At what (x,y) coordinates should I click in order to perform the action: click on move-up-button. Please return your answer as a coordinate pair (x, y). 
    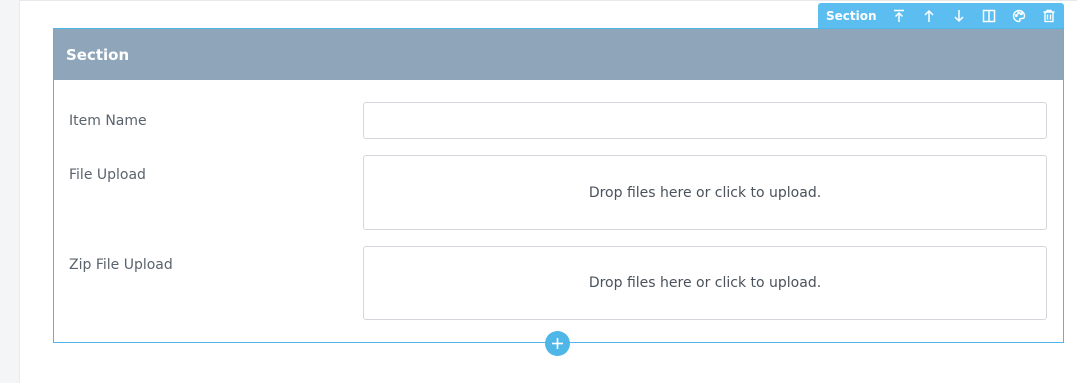
    Looking at the image, I should click on (899, 16).